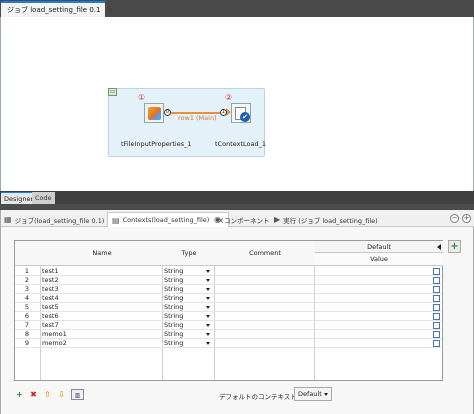 The image size is (474, 414). Describe the element at coordinates (379, 247) in the screenshot. I see `header-default: Default` at that location.